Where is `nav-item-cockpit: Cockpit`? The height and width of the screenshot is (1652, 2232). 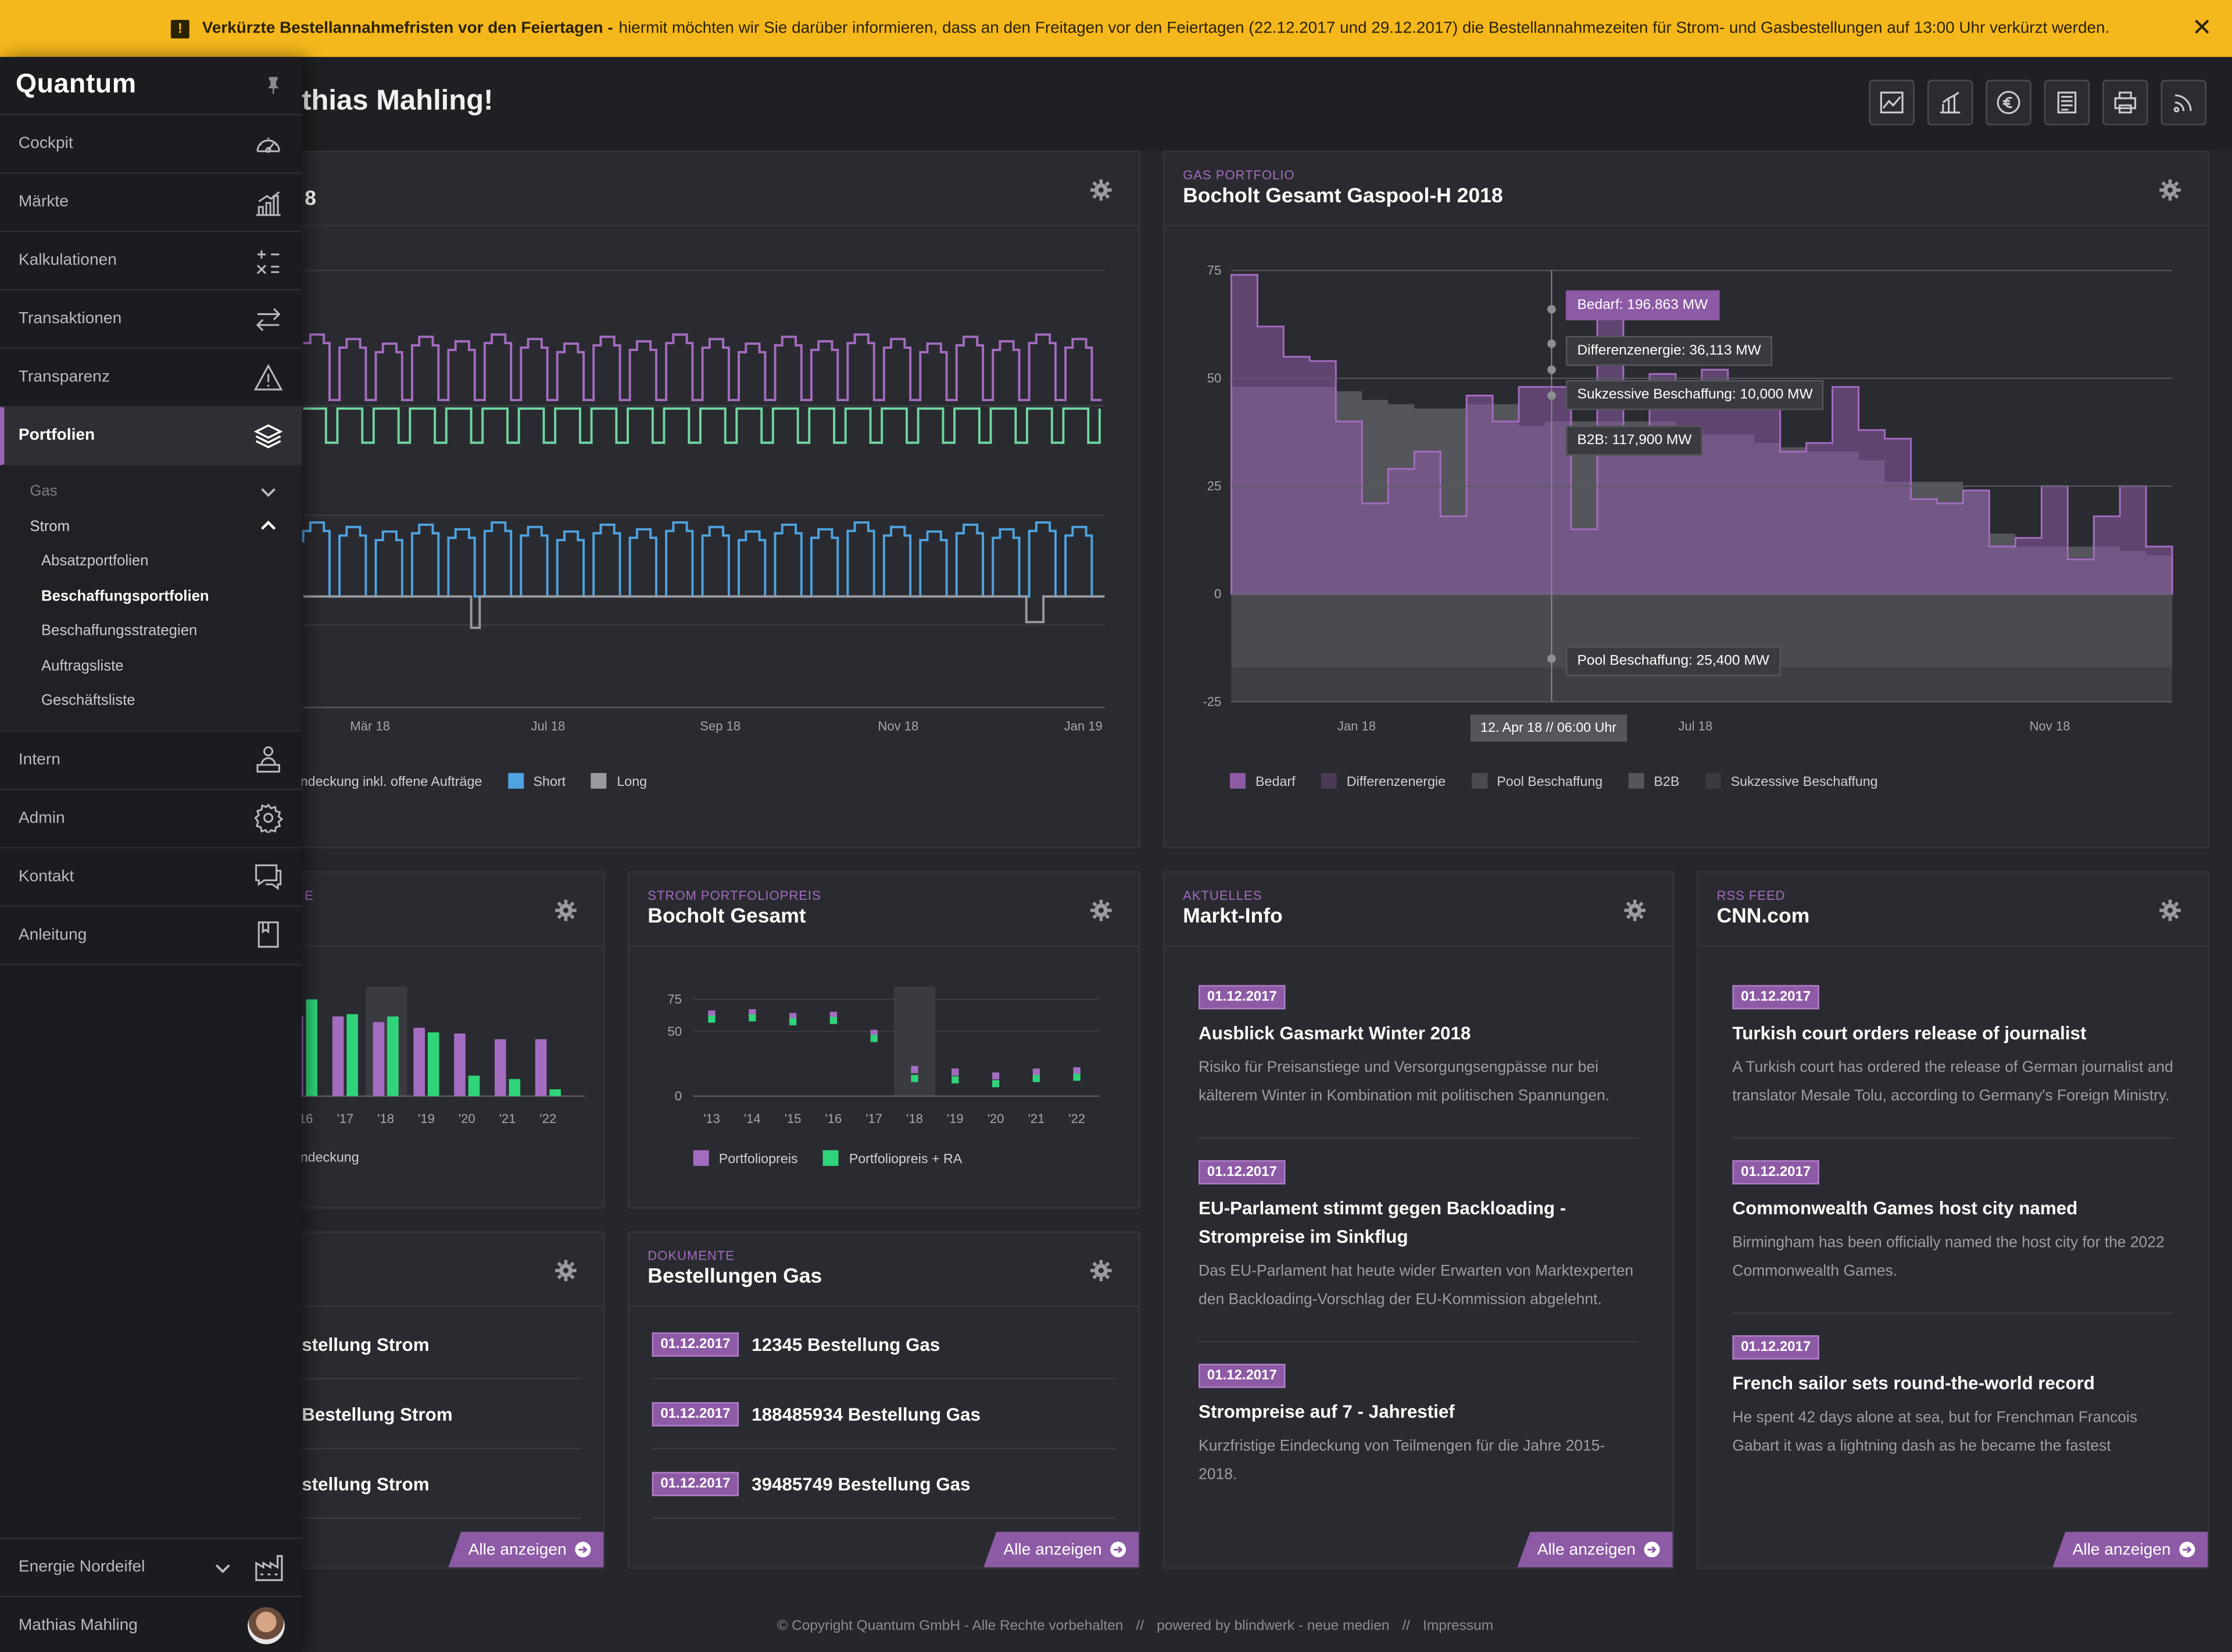
nav-item-cockpit: Cockpit is located at coordinates (151, 144).